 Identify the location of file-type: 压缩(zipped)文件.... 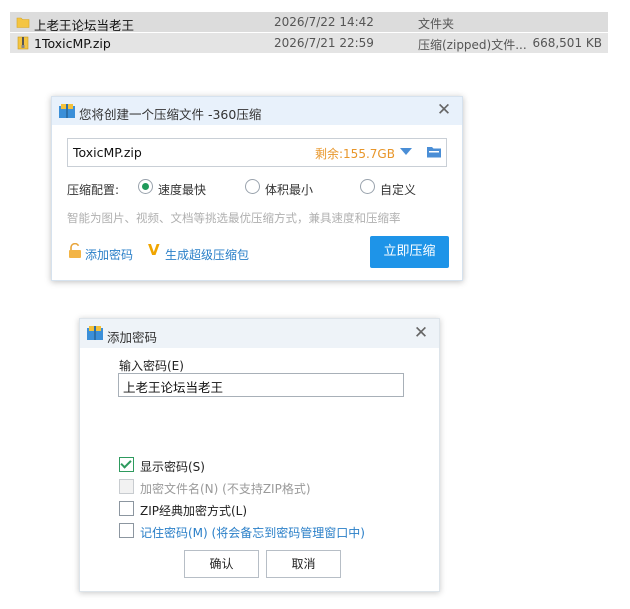
(472, 45).